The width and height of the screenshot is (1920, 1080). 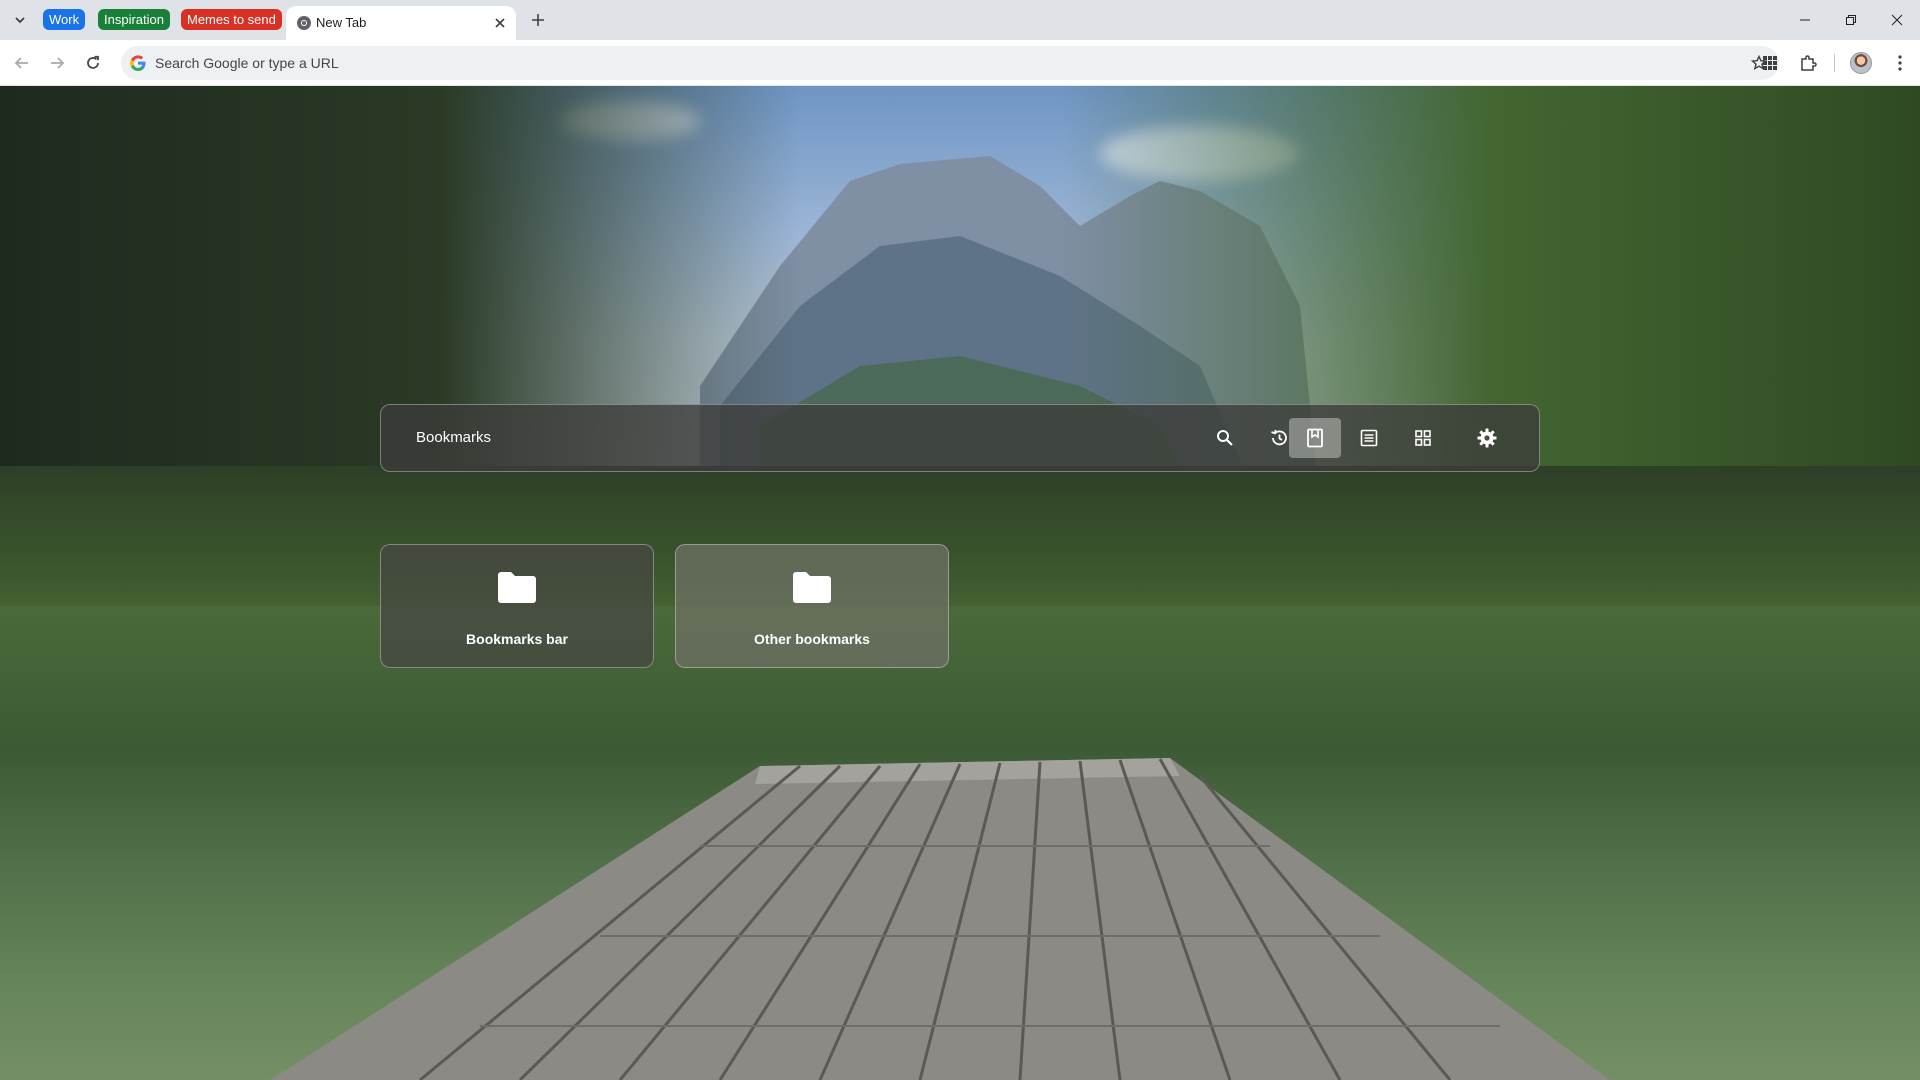 What do you see at coordinates (138, 63) in the screenshot?
I see `google-icon` at bounding box center [138, 63].